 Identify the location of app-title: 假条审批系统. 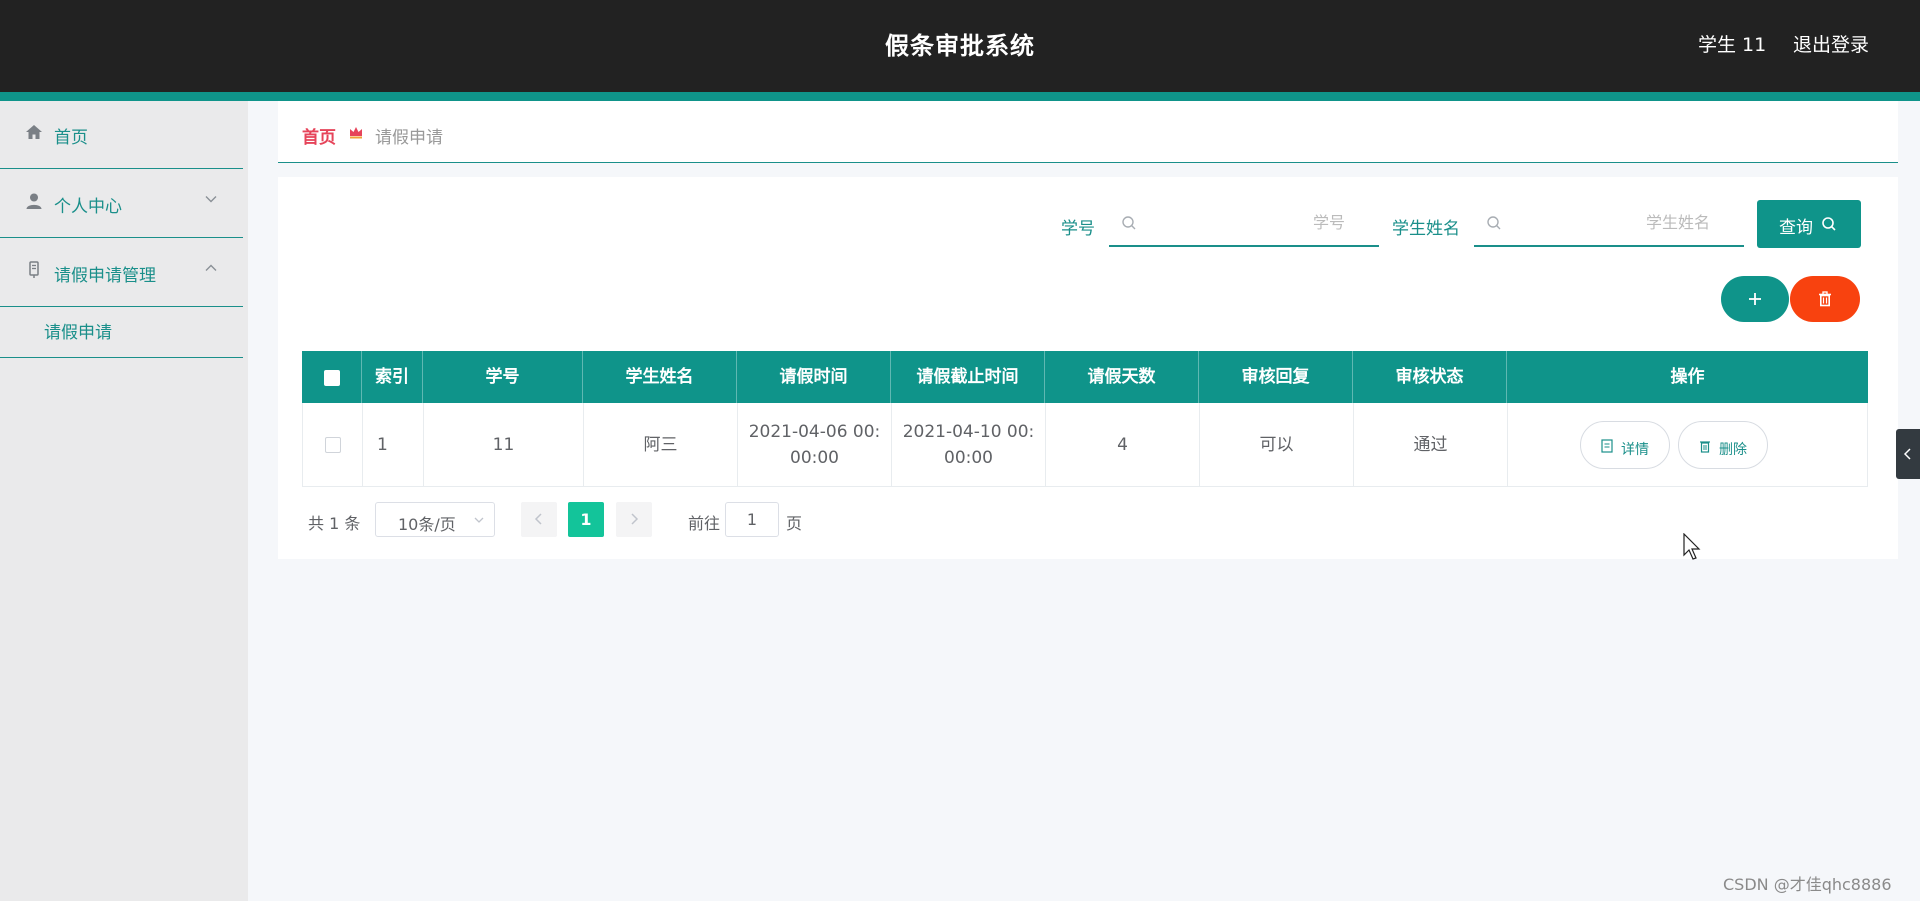
(960, 46).